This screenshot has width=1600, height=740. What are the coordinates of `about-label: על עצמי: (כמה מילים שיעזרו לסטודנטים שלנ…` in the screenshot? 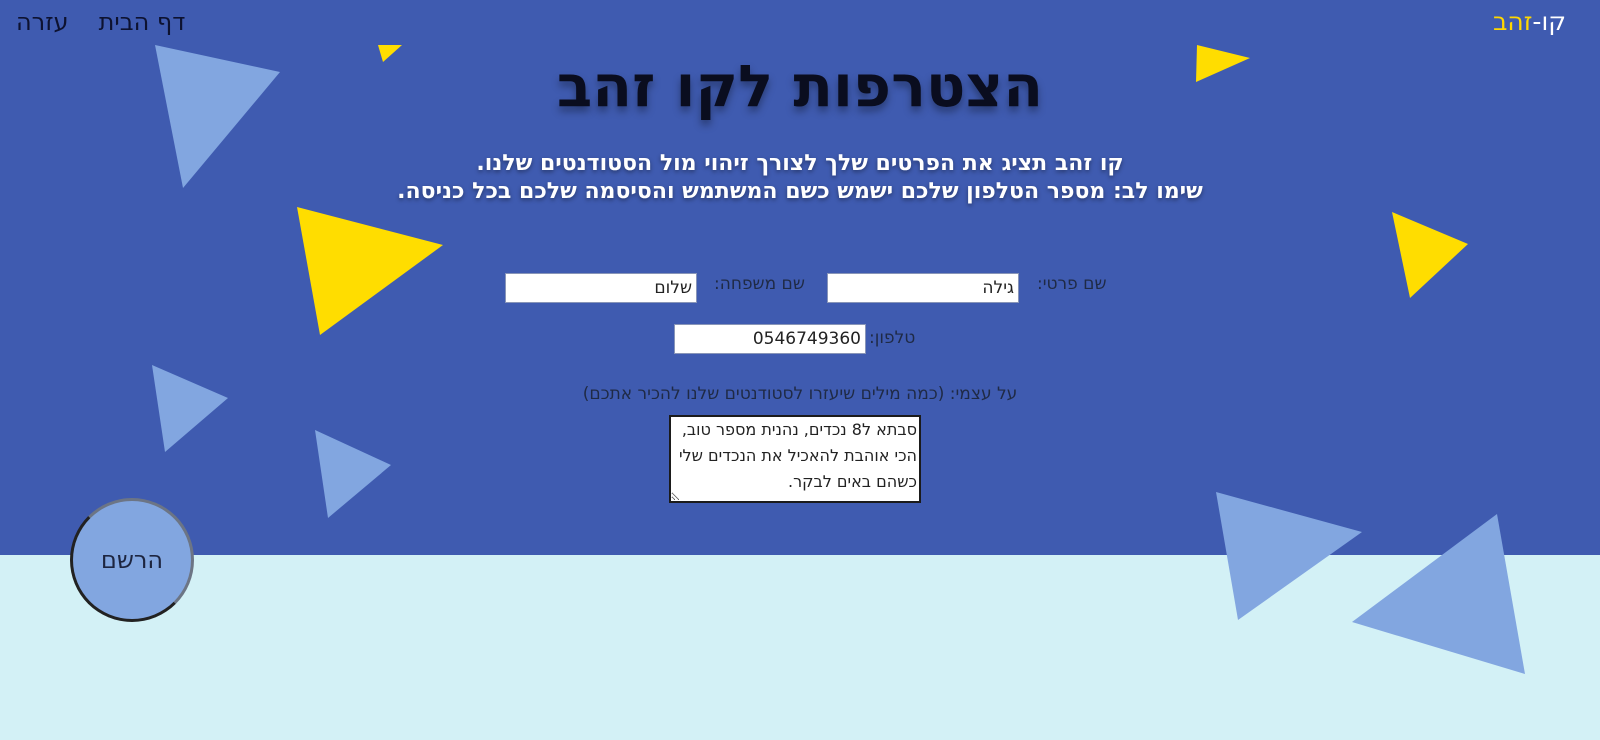 It's located at (800, 394).